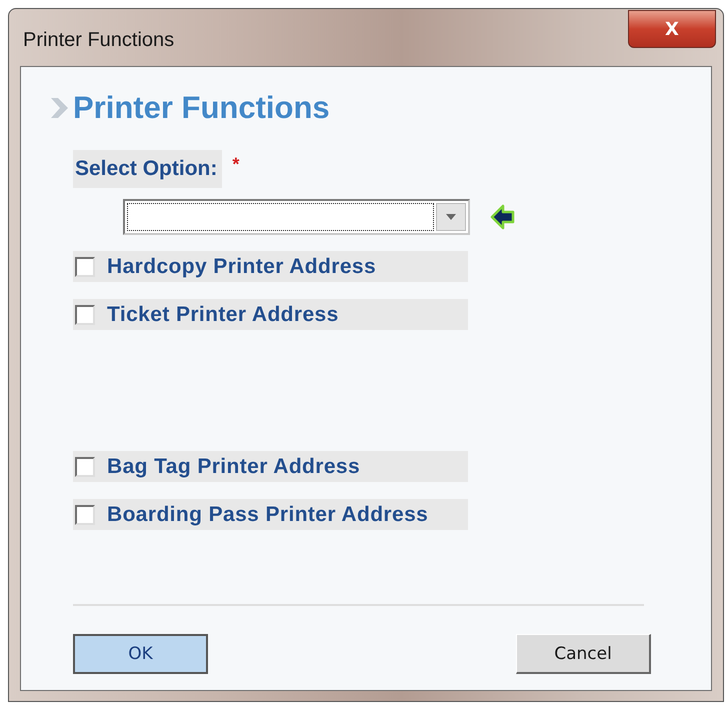 The width and height of the screenshot is (726, 706). Describe the element at coordinates (672, 29) in the screenshot. I see `close-button: X` at that location.